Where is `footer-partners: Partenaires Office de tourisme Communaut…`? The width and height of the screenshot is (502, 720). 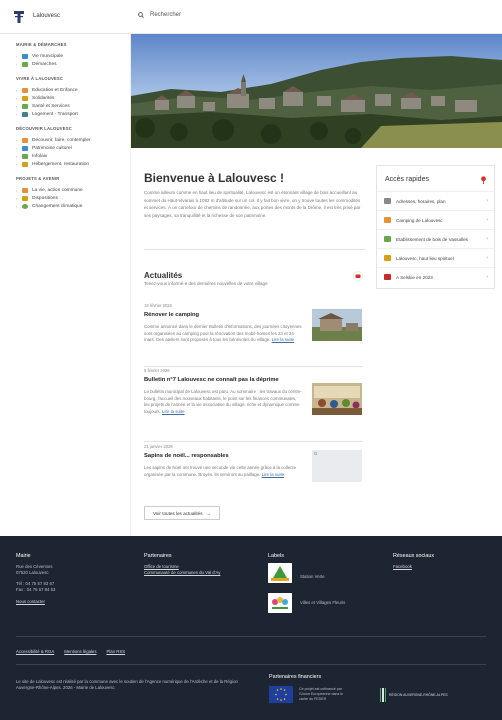
footer-partners: Partenaires Office de tourisme Communaut… is located at coordinates (182, 564).